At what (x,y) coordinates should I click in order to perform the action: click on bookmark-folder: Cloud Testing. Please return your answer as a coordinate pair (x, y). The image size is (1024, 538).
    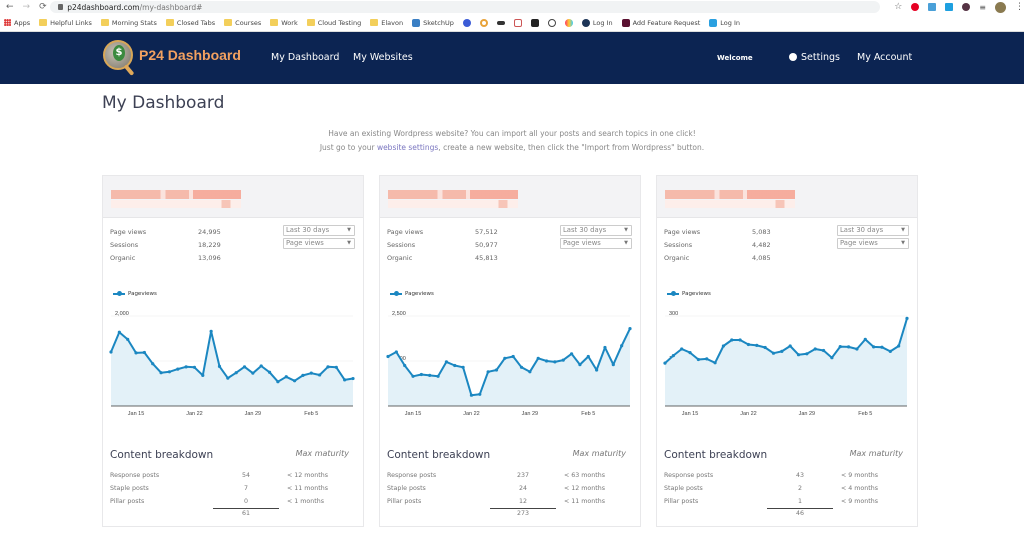
    Looking at the image, I should click on (333, 23).